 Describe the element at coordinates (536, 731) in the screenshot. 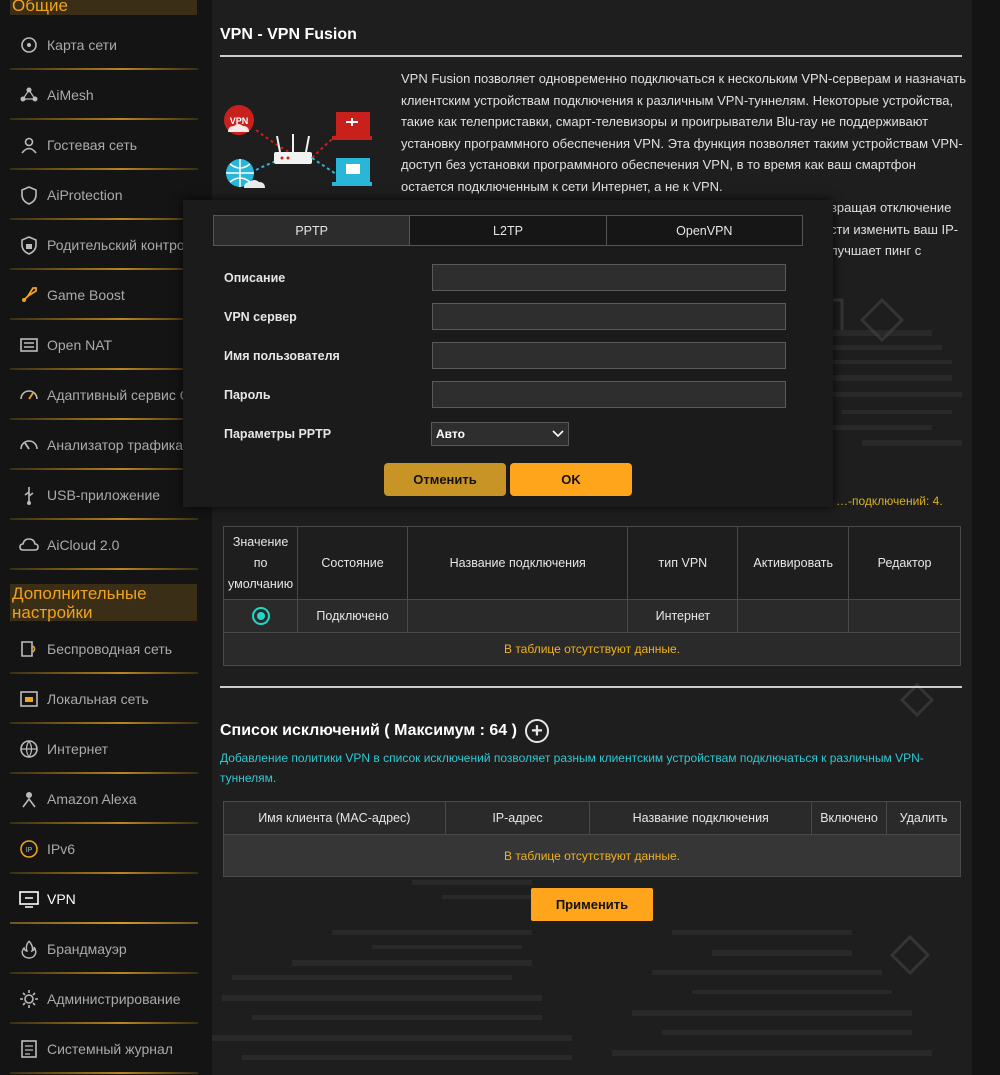

I see `add-exception-plus-icon: +` at that location.